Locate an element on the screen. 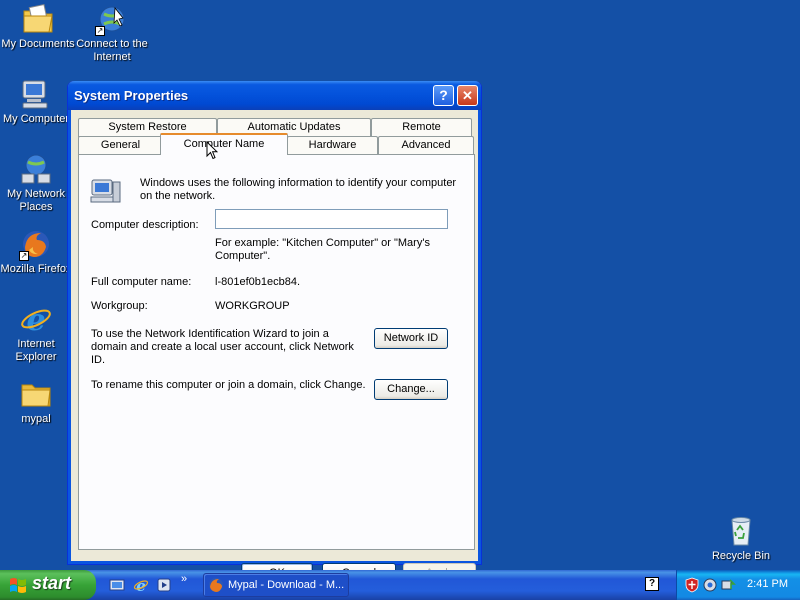 The width and height of the screenshot is (800, 600). desktop-icon-recycle-bin: Recycle Bin is located at coordinates (741, 538).